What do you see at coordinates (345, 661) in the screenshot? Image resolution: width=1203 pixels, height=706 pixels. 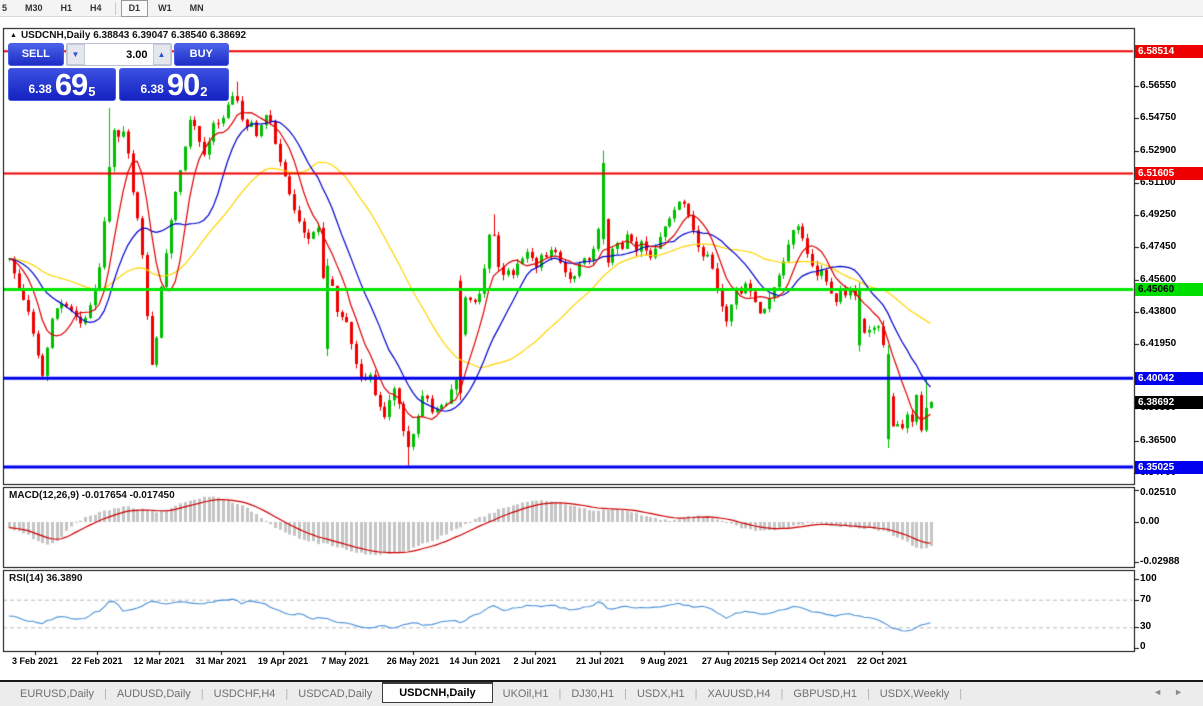 I see `date-axis-label: 7 May 2021` at bounding box center [345, 661].